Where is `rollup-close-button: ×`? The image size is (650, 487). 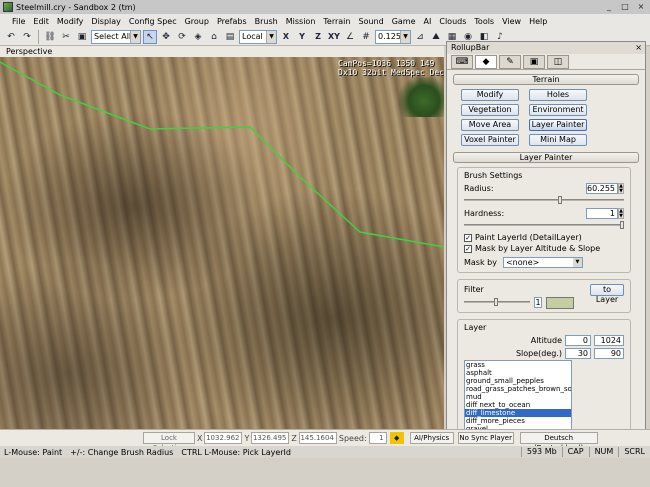 rollup-close-button: × is located at coordinates (638, 48).